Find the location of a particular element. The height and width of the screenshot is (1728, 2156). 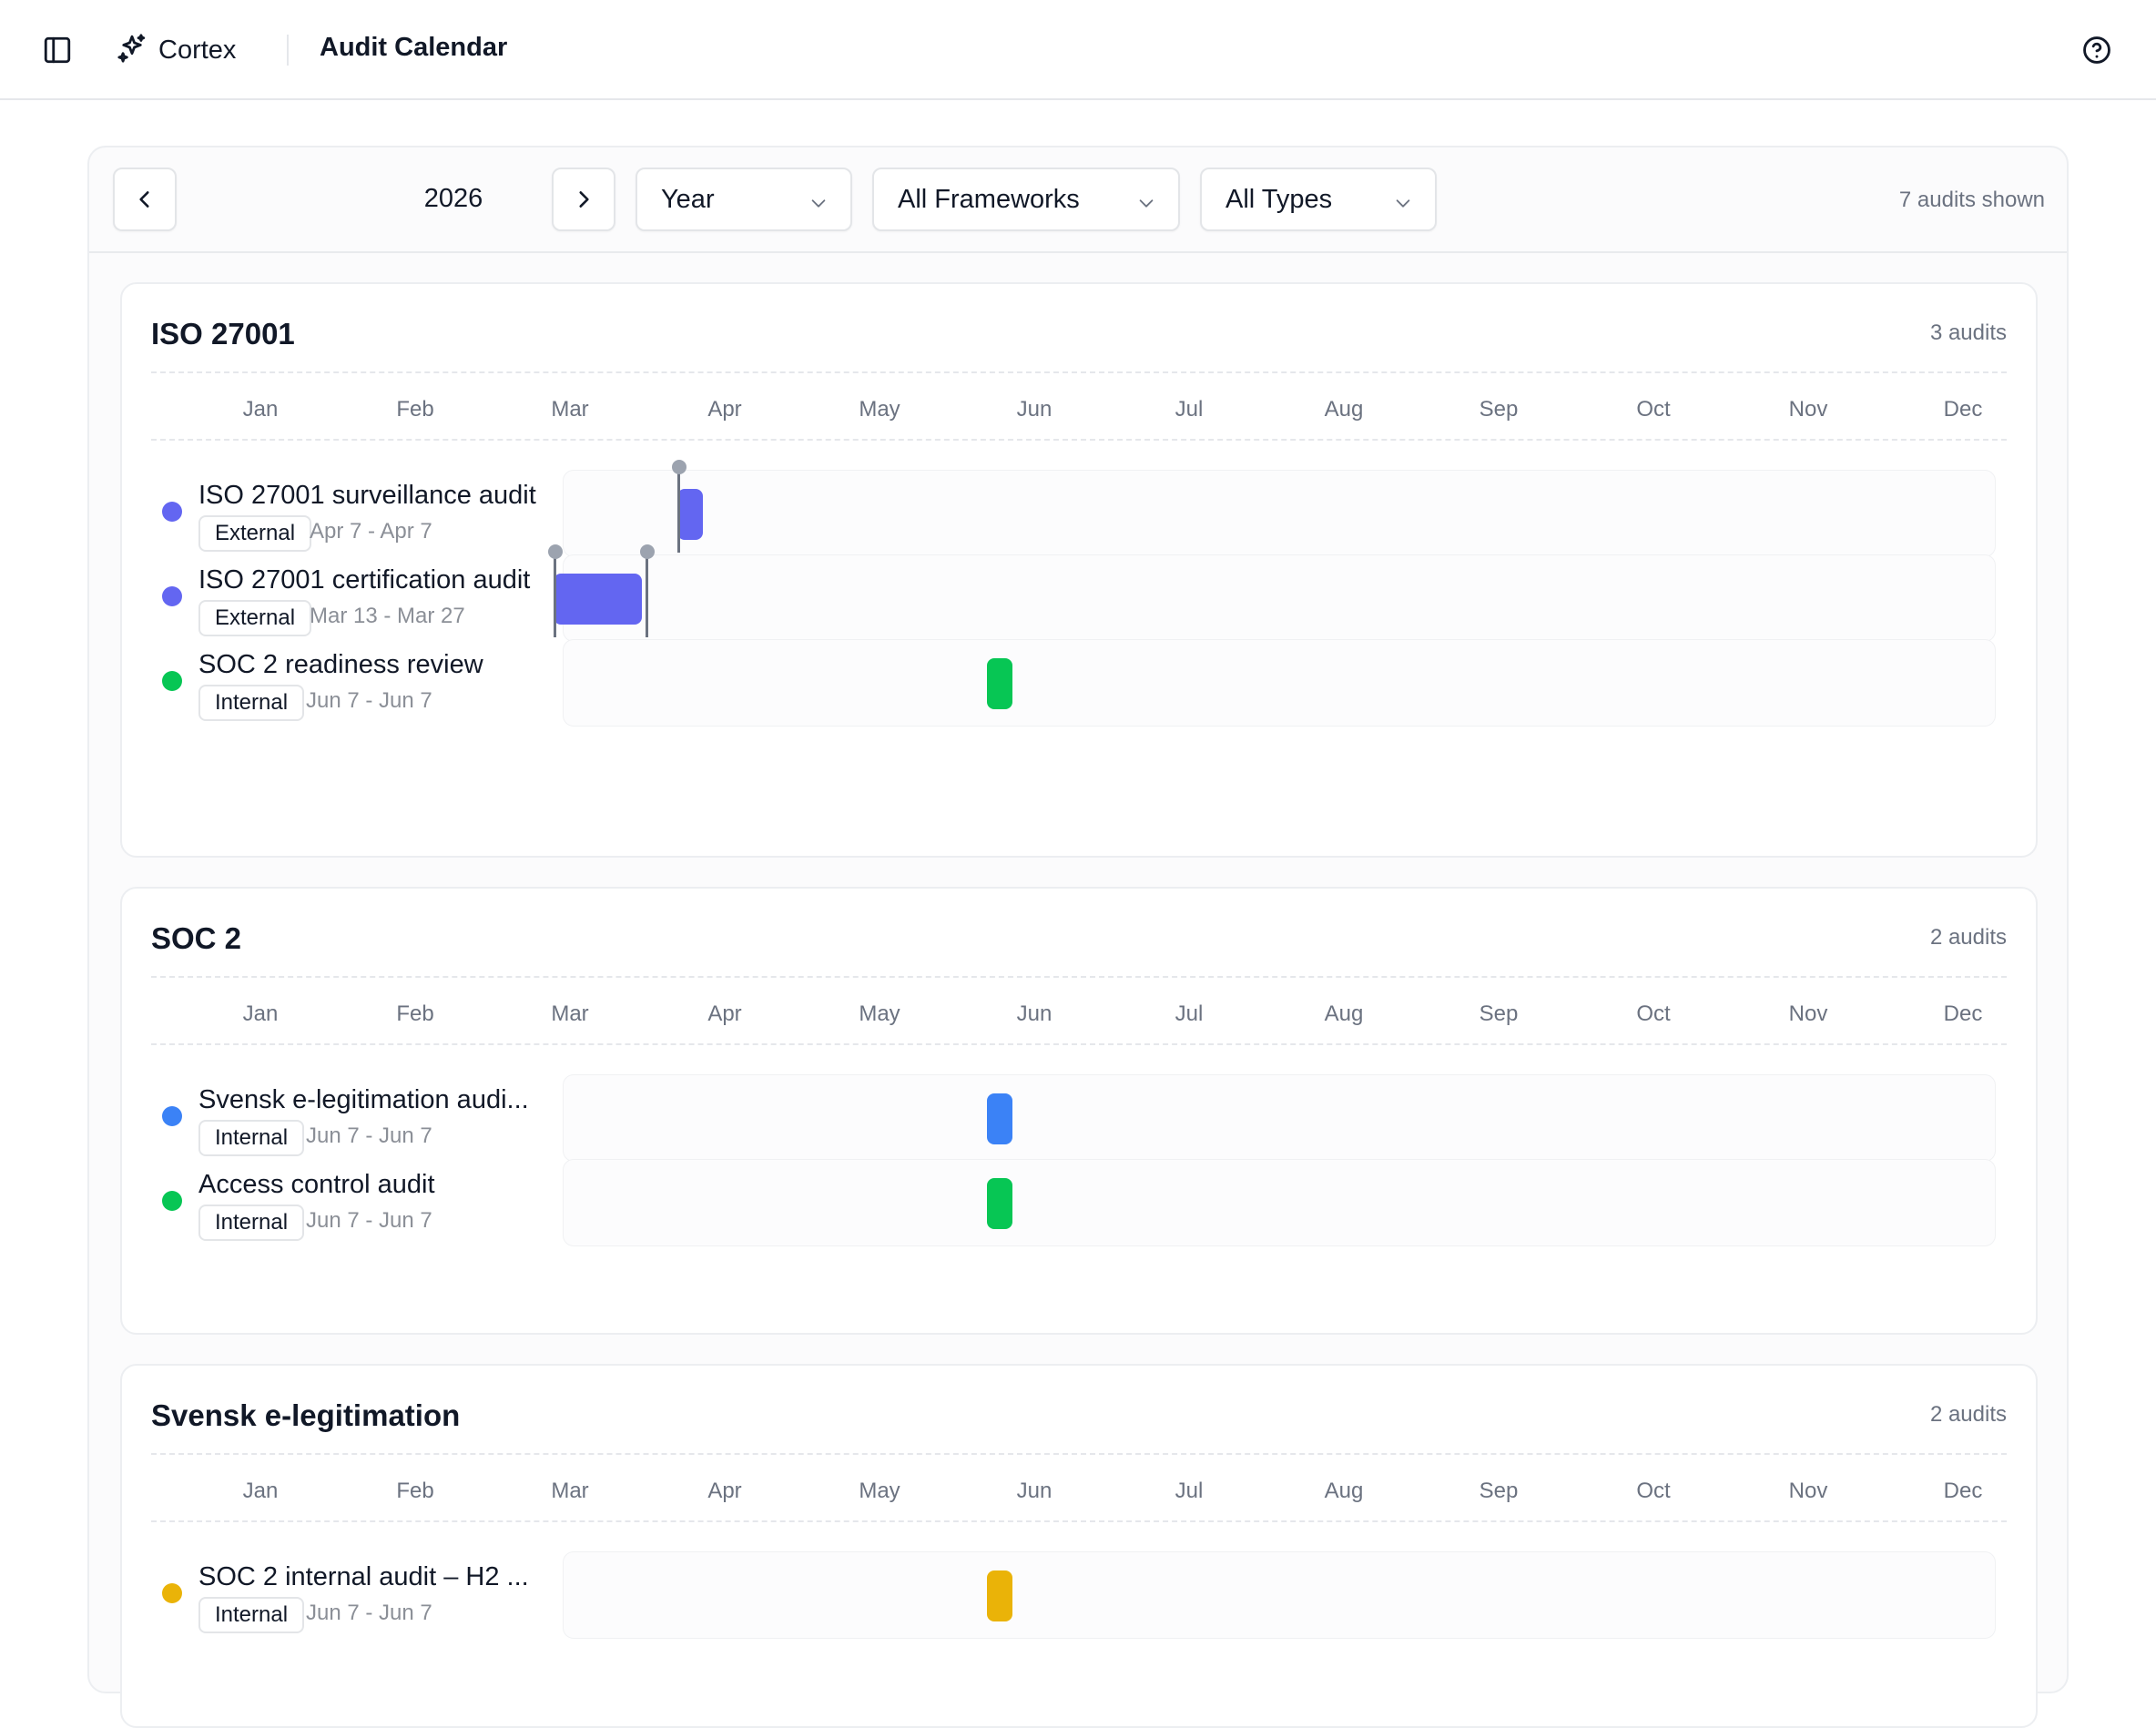

type-filter-select: All Types is located at coordinates (1319, 199).